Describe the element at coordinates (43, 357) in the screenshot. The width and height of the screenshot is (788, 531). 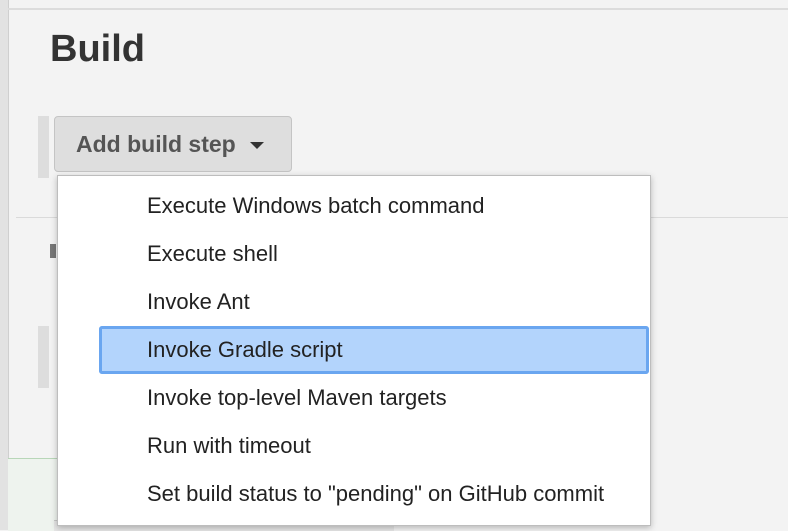
I see `post-build-drag-handle` at that location.